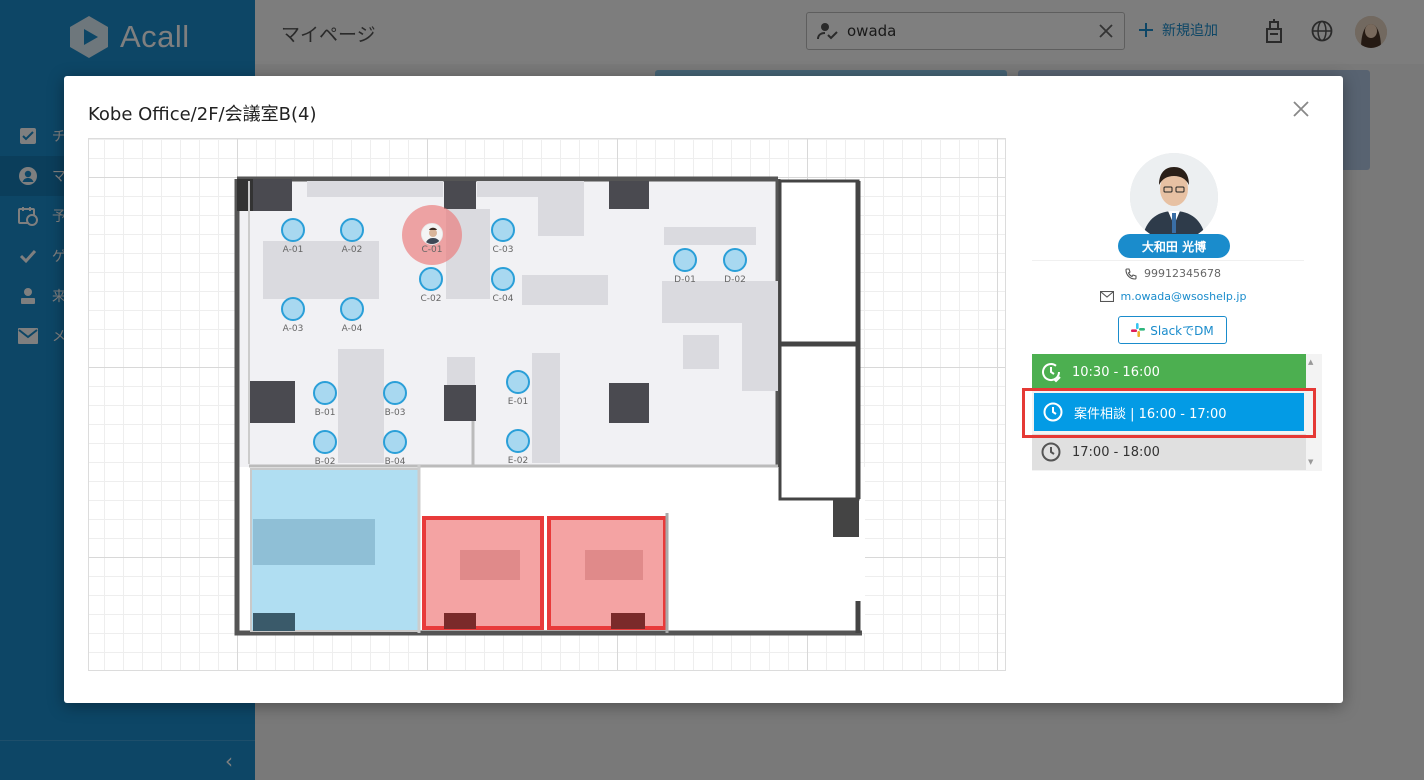 The width and height of the screenshot is (1424, 780). Describe the element at coordinates (1310, 362) in the screenshot. I see `scroll-up-icon: ▲` at that location.